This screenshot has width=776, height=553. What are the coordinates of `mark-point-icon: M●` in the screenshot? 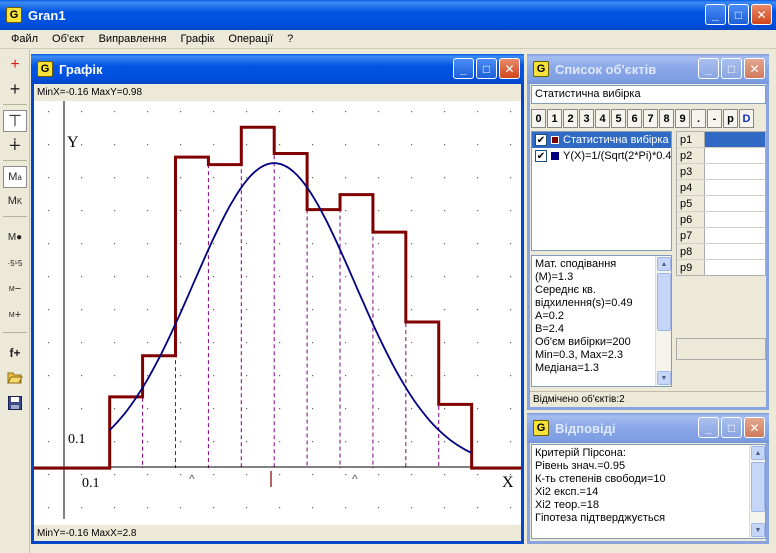 It's located at (15, 237).